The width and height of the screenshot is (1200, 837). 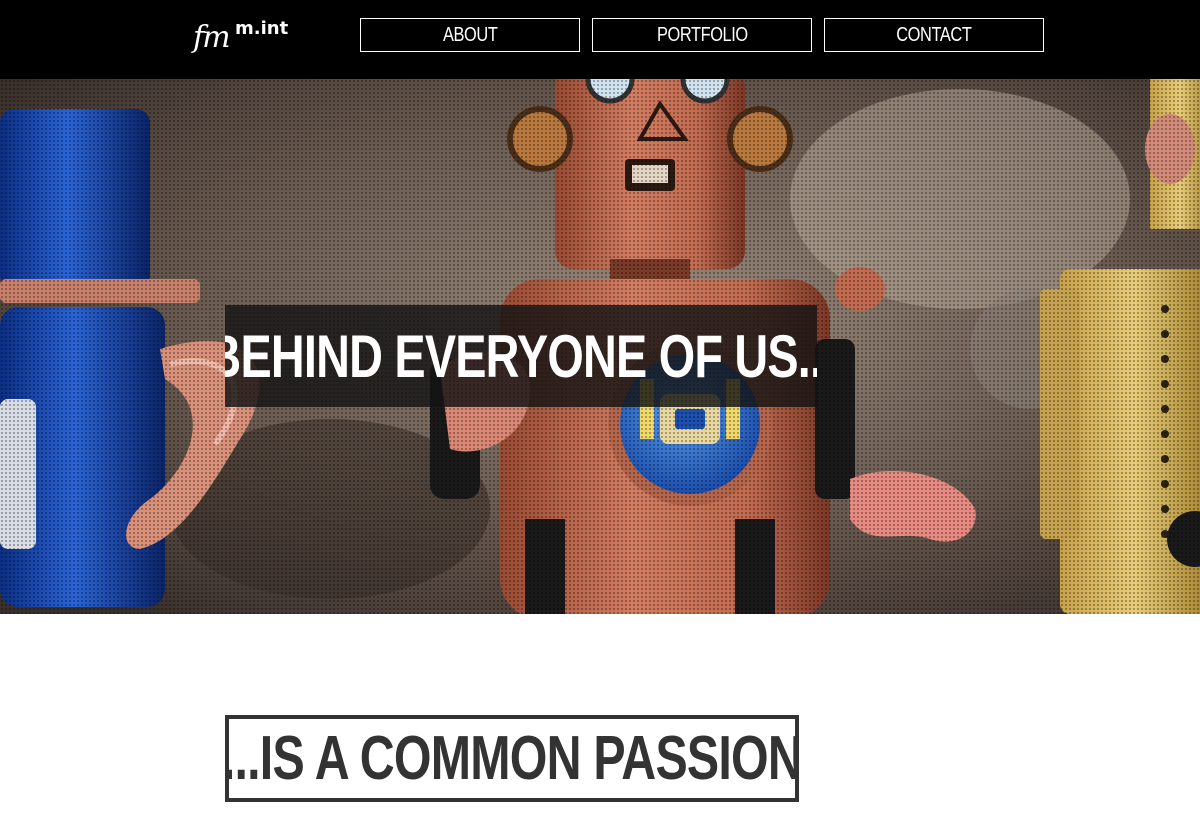 I want to click on top-navigation-bar: fm m.int ABOUT PORTFOLIO CONTACT, so click(x=600, y=39).